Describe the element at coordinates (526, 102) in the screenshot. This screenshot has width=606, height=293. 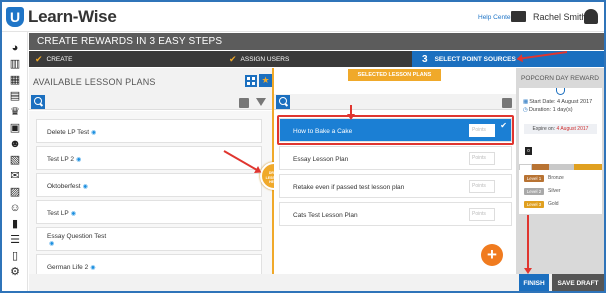
I see `calendar-icon: ▦` at that location.